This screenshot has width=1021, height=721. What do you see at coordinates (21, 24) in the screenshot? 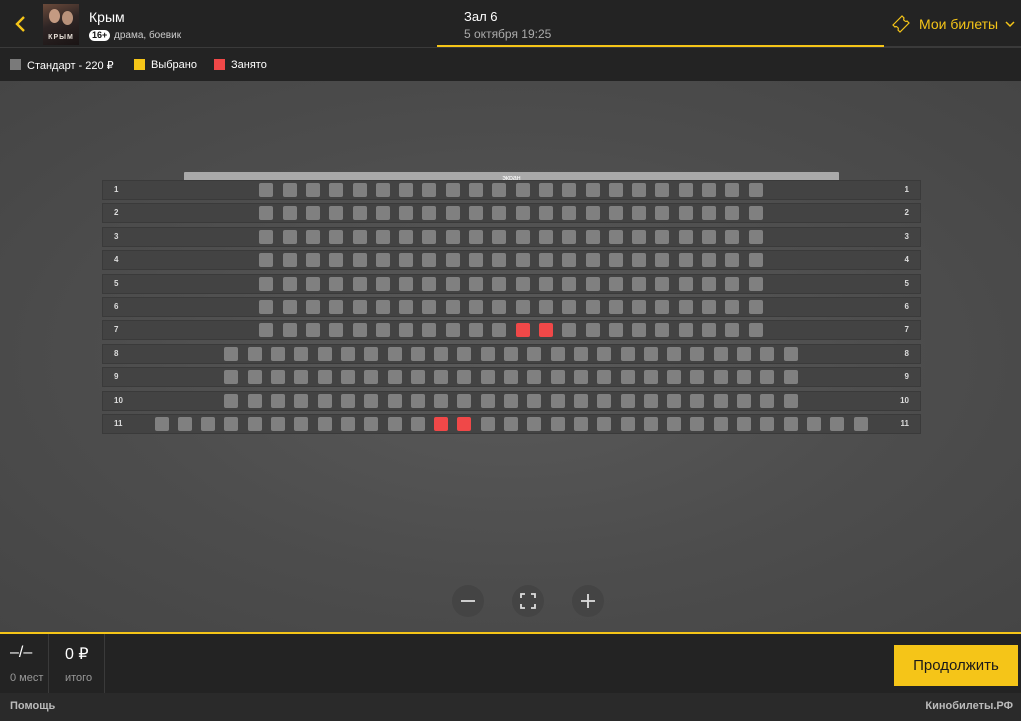
I see `back-button` at bounding box center [21, 24].